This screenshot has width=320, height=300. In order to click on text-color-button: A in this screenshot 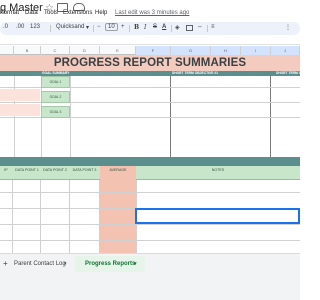, I will do `click(164, 27)`.